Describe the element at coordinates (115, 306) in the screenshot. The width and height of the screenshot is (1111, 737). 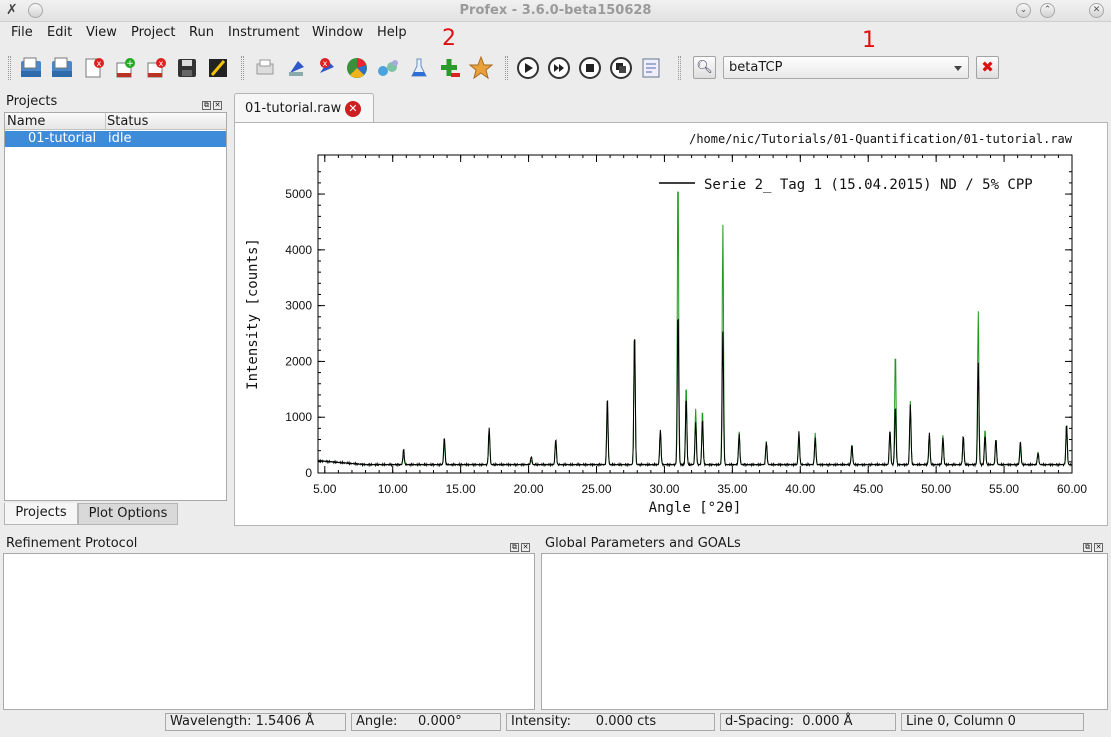
I see `projects-tree: Name Status 01-tutorial idle` at that location.